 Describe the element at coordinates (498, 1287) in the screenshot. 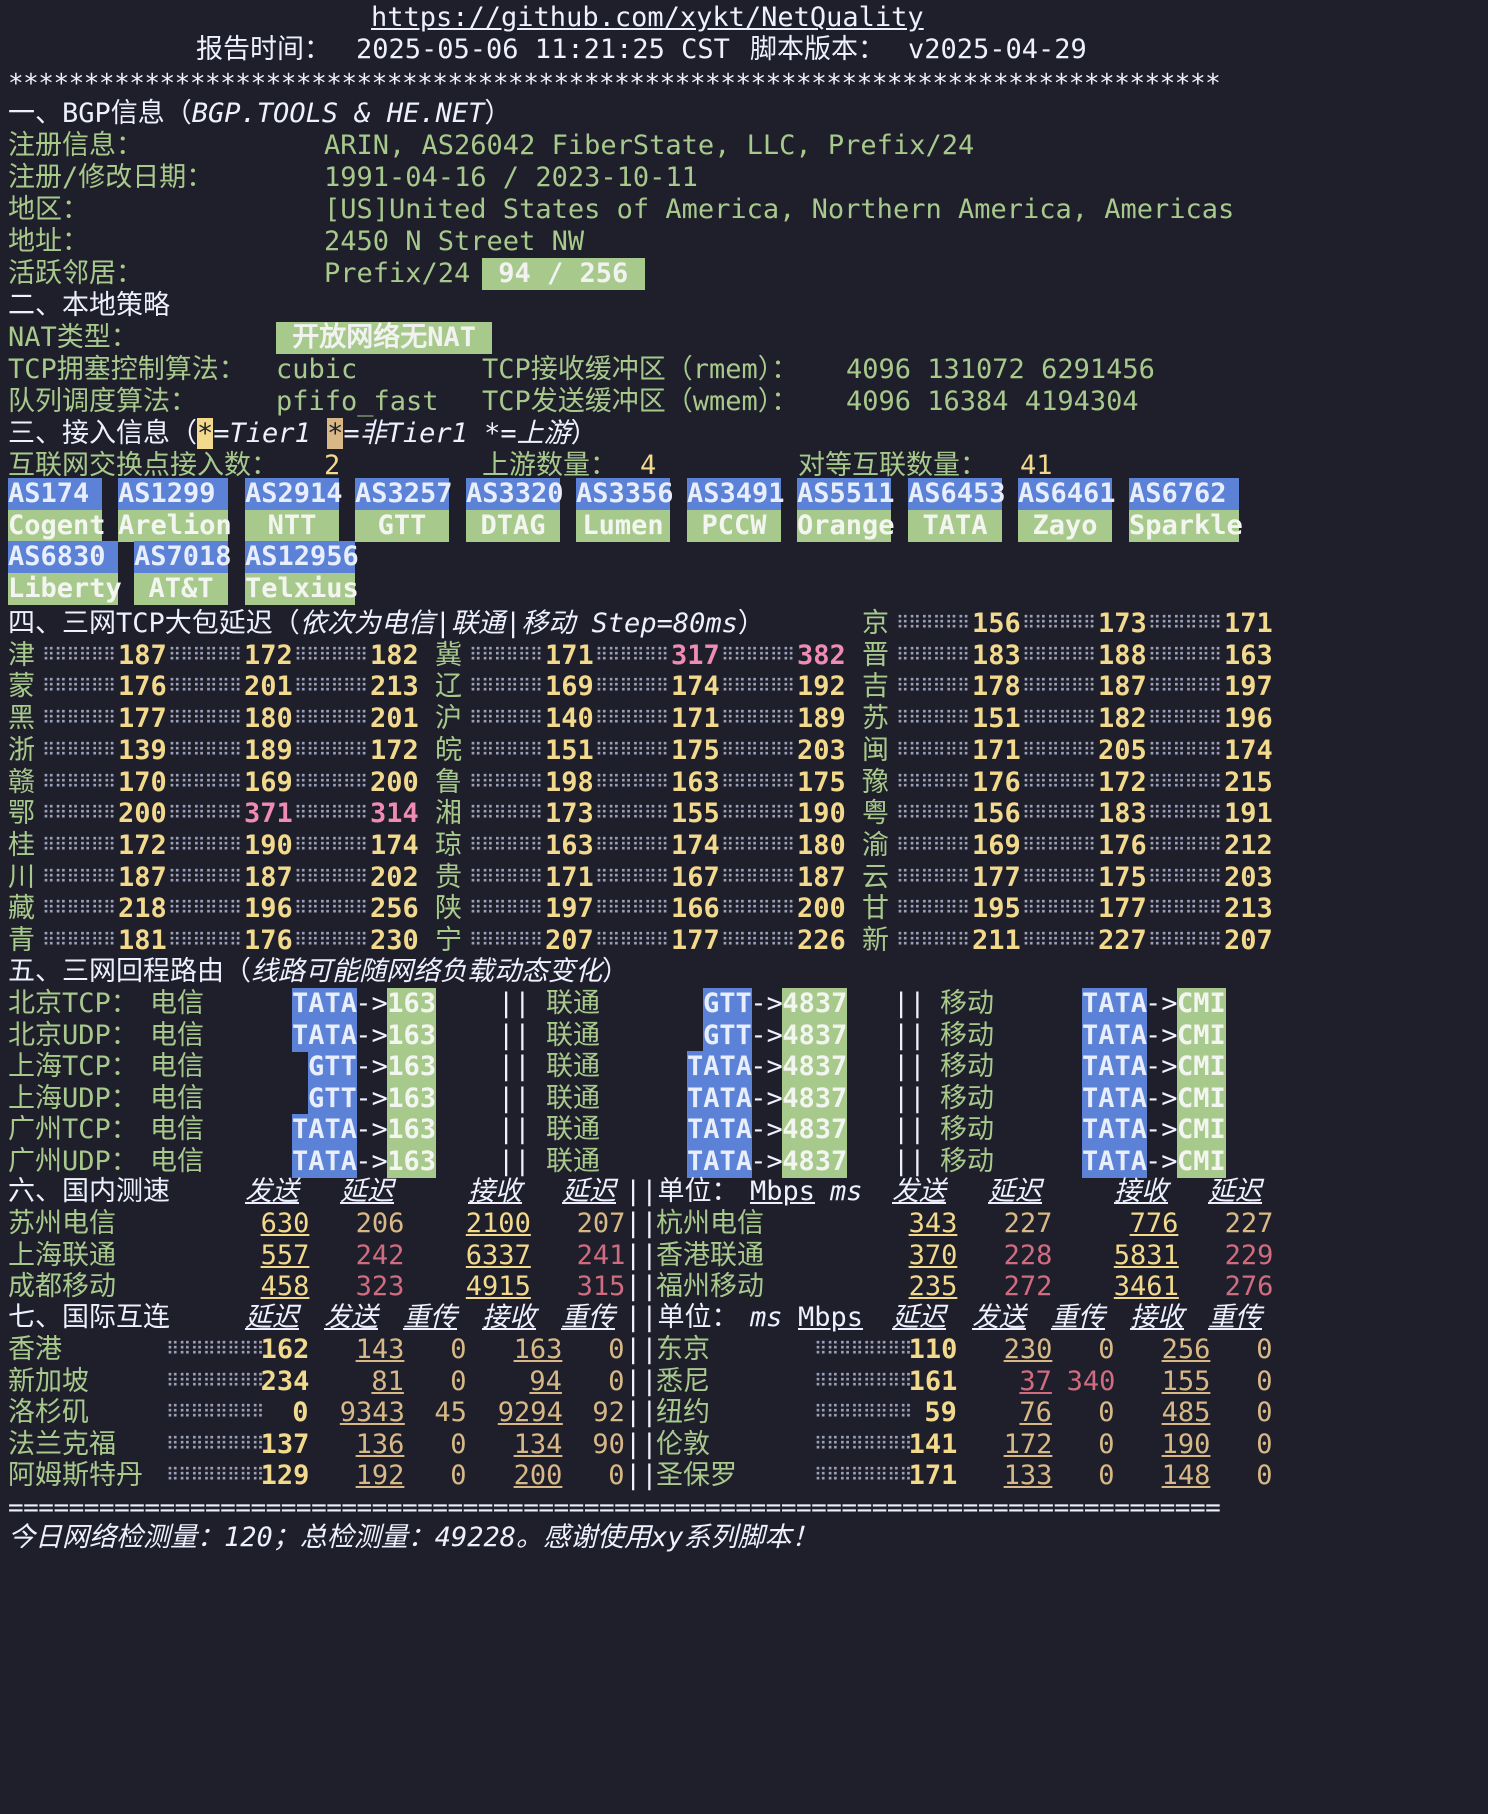

I see `domestic-recv: 4915` at that location.